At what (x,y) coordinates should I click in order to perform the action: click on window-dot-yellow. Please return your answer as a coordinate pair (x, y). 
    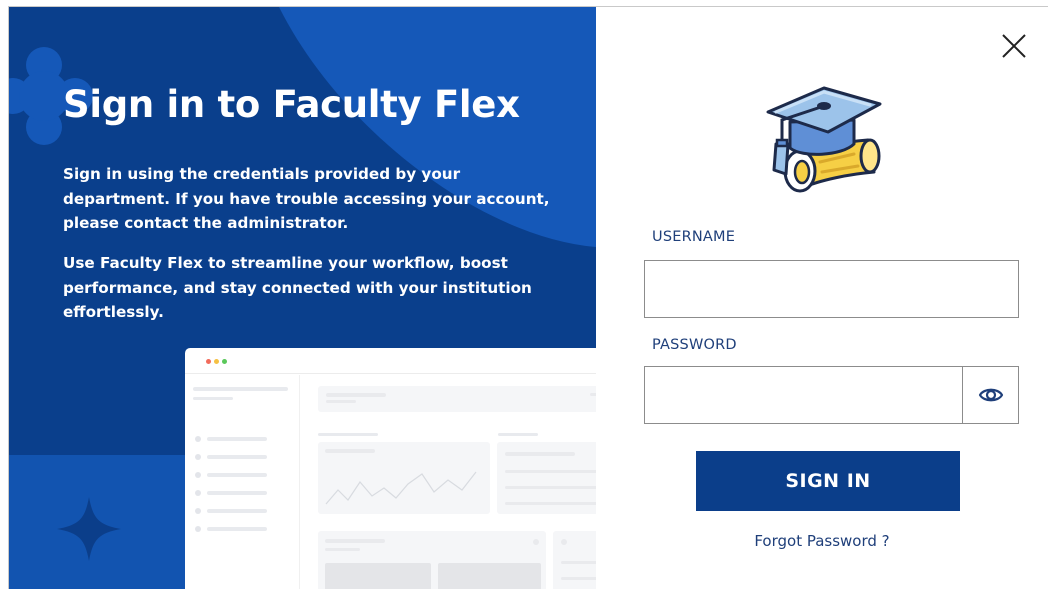
    Looking at the image, I should click on (216, 361).